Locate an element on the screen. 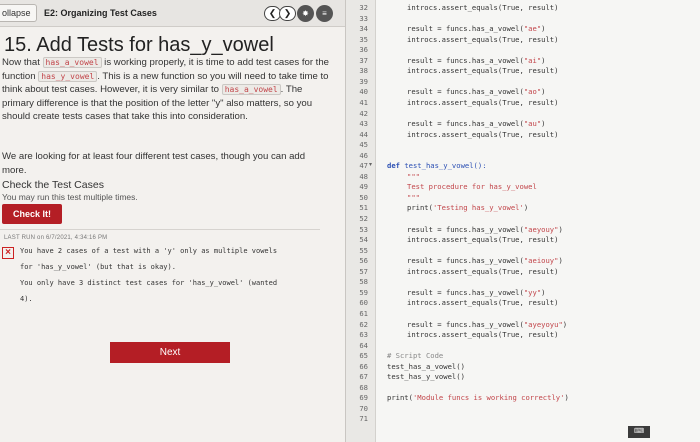 This screenshot has width=700, height=442. line-number: 45 is located at coordinates (363, 145).